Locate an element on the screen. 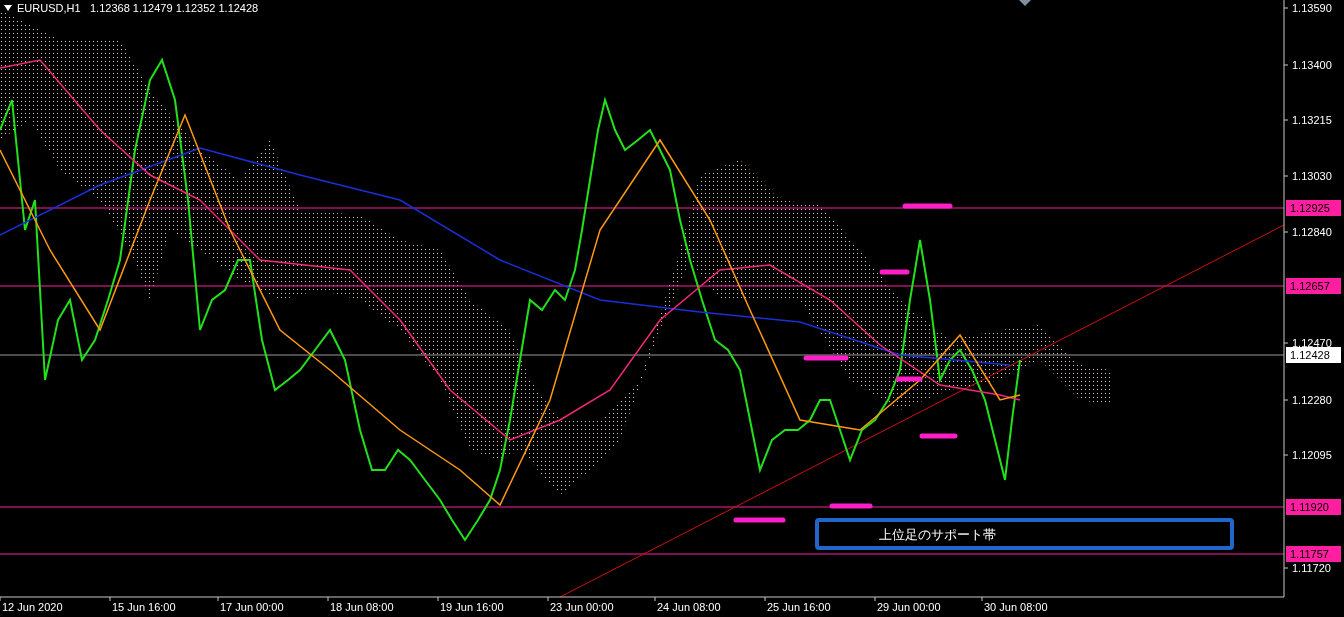 Image resolution: width=1344 pixels, height=617 pixels. time-axis-label: 15 Jun 16:00 is located at coordinates (144, 607).